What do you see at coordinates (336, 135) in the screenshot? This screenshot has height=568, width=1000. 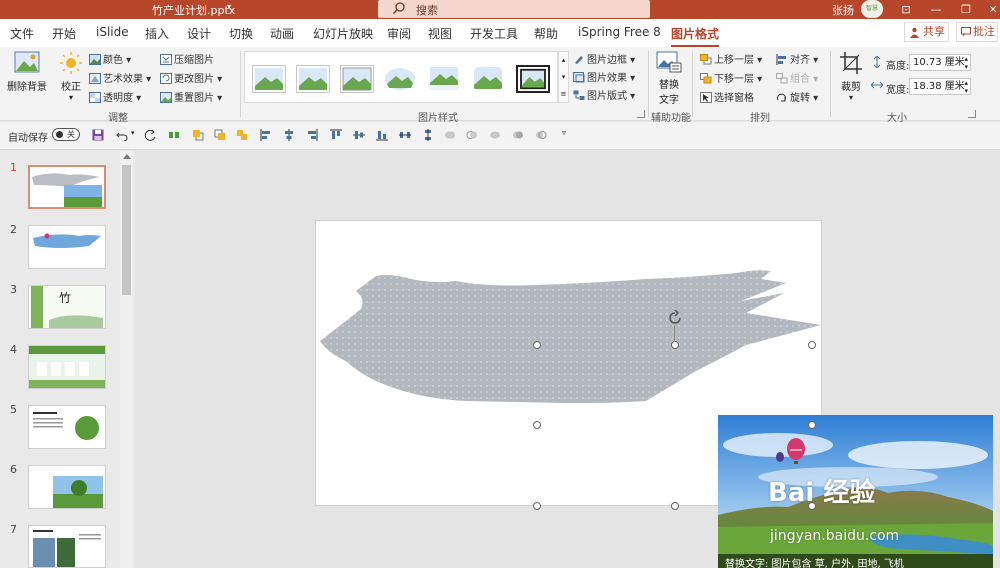 I see `align-top-icon` at bounding box center [336, 135].